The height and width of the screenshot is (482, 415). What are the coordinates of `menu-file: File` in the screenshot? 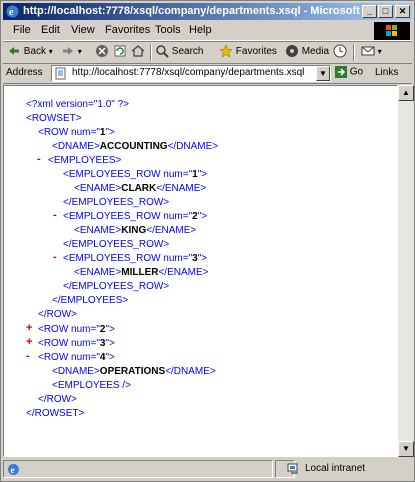 It's located at (22, 30).